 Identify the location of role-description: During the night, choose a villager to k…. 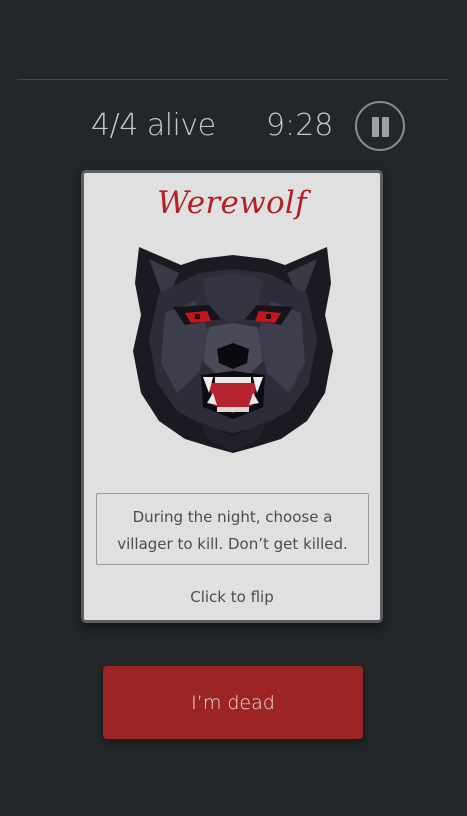
(232, 529).